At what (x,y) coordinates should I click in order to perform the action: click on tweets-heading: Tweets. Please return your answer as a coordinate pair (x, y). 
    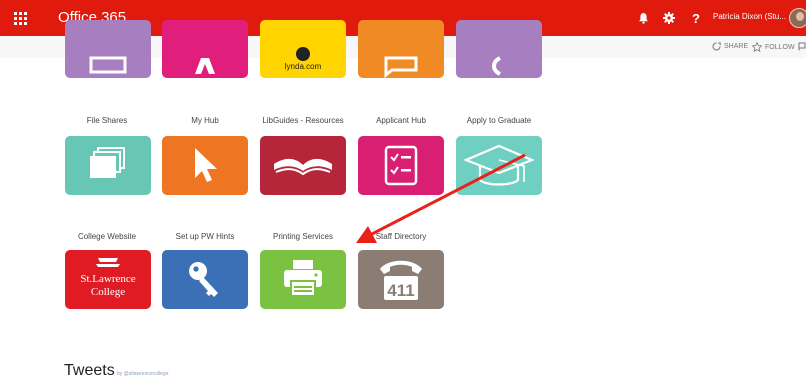
    Looking at the image, I should click on (89, 370).